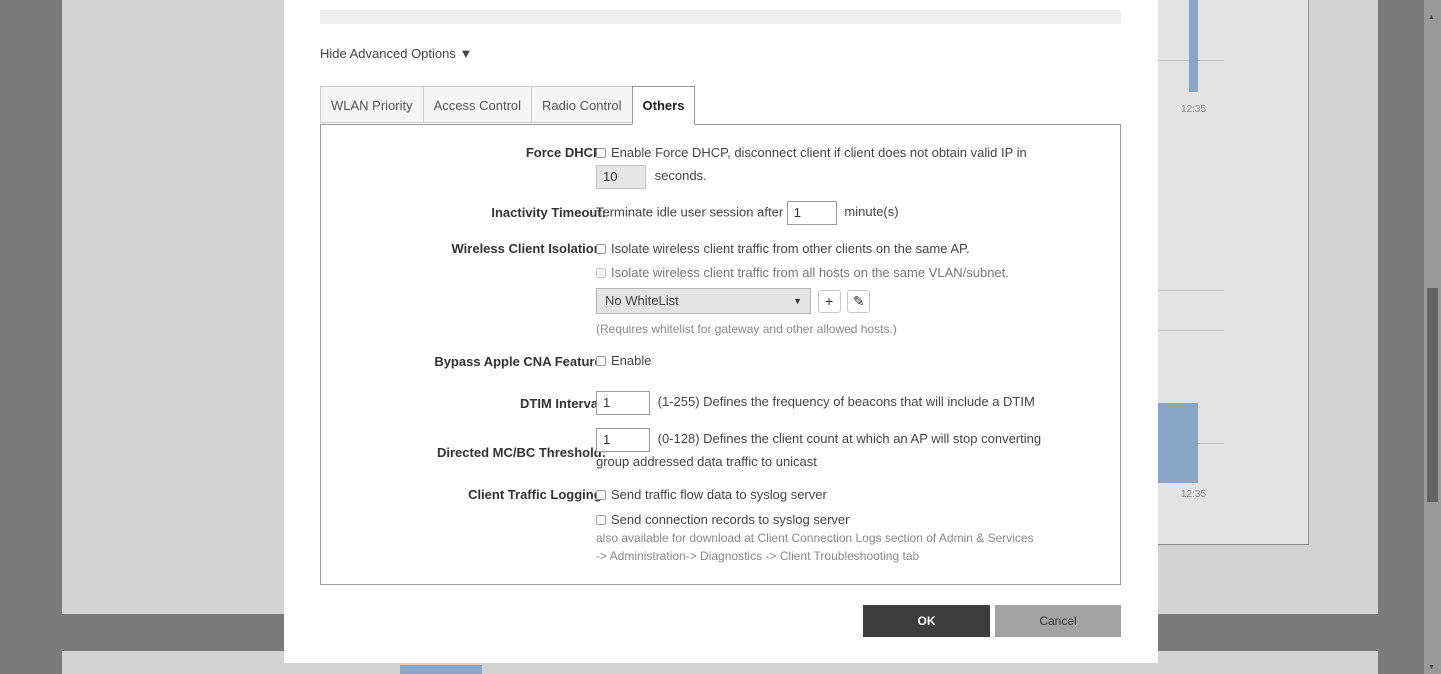 This screenshot has height=674, width=1441. Describe the element at coordinates (706, 461) in the screenshot. I see `directed-threshold-description-2: group addressed data traffic to unicast` at that location.